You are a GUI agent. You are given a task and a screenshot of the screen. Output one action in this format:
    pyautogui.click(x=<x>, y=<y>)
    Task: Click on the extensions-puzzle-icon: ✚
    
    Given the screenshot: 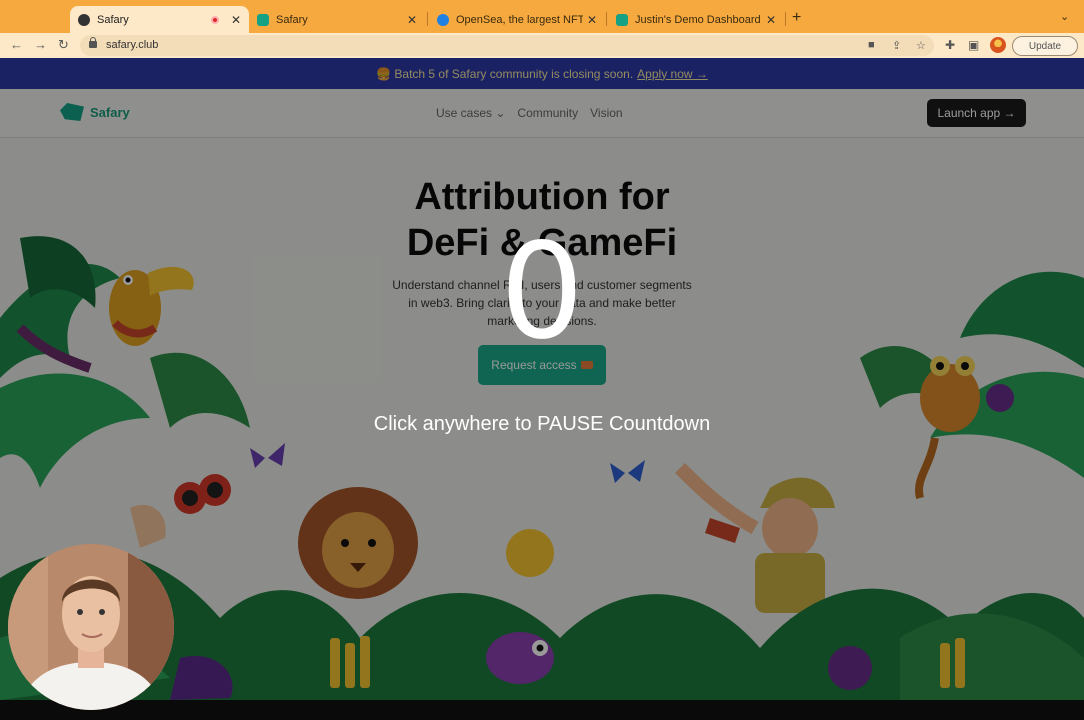 What is the action you would take?
    pyautogui.click(x=950, y=45)
    